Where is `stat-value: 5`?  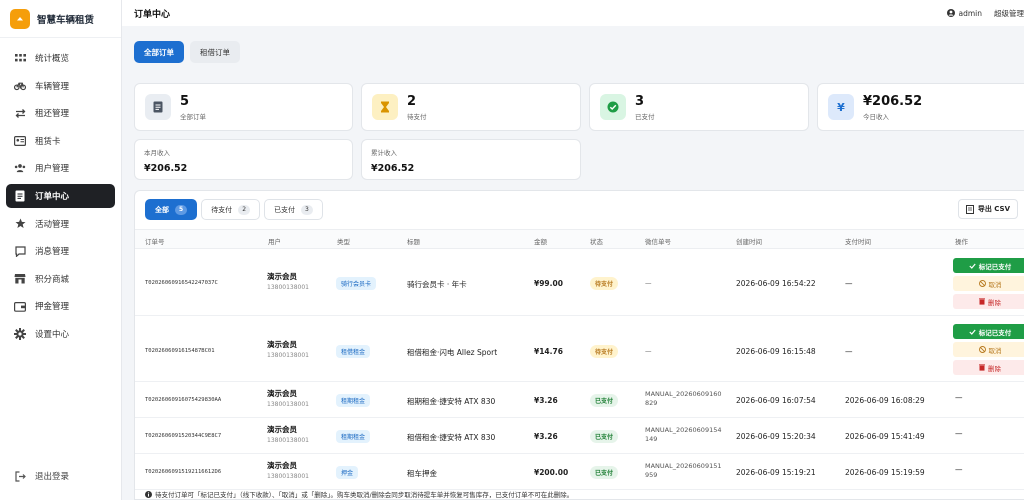
stat-value: 5 is located at coordinates (185, 101).